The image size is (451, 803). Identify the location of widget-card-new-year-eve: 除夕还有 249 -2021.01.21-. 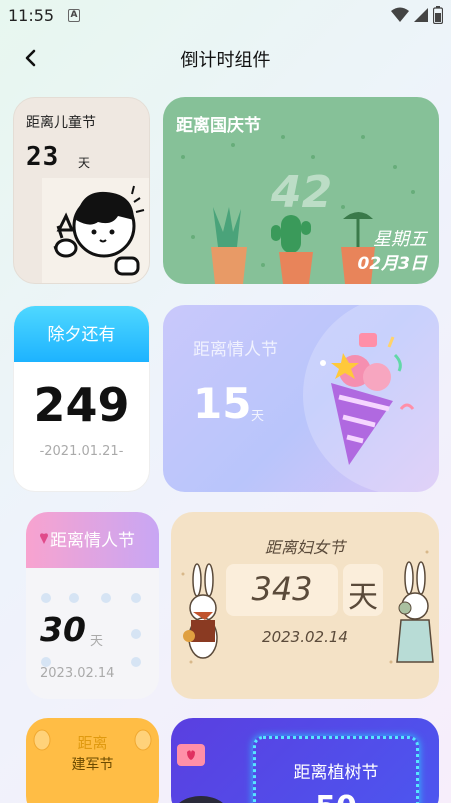
(81, 398).